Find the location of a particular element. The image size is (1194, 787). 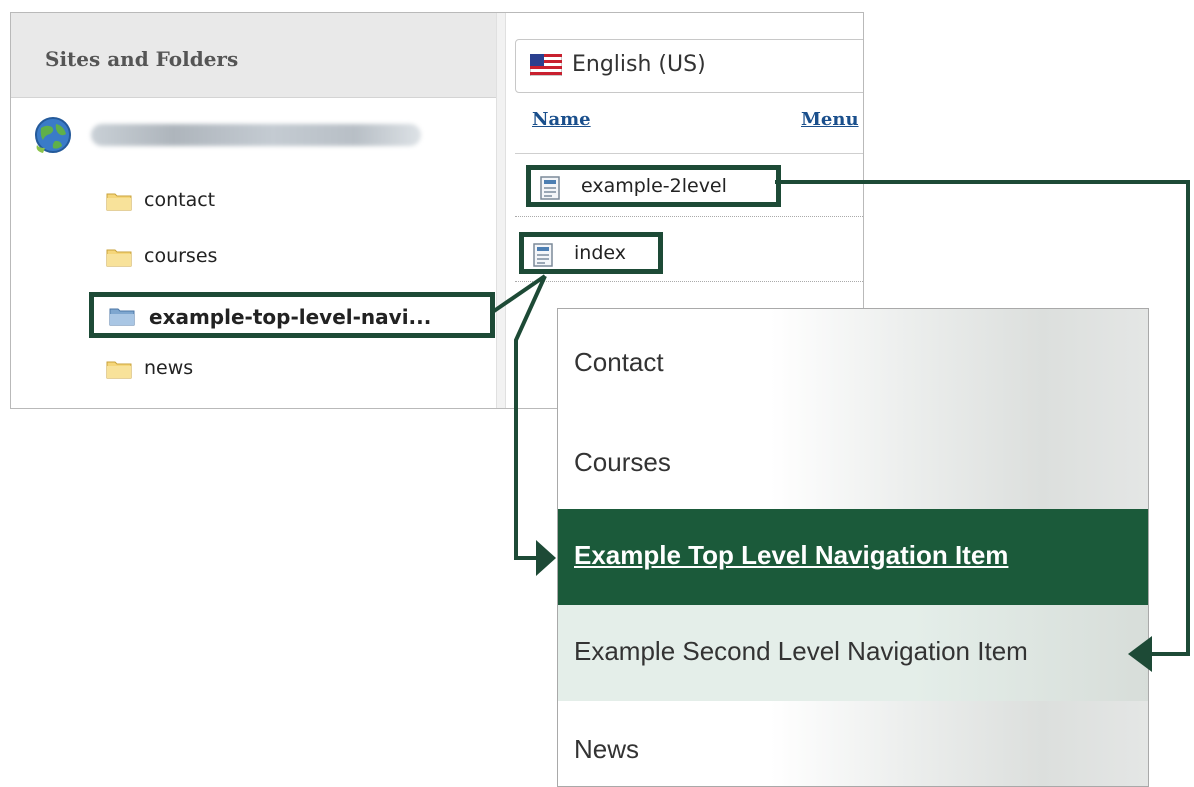

folder-label: news is located at coordinates (169, 368).